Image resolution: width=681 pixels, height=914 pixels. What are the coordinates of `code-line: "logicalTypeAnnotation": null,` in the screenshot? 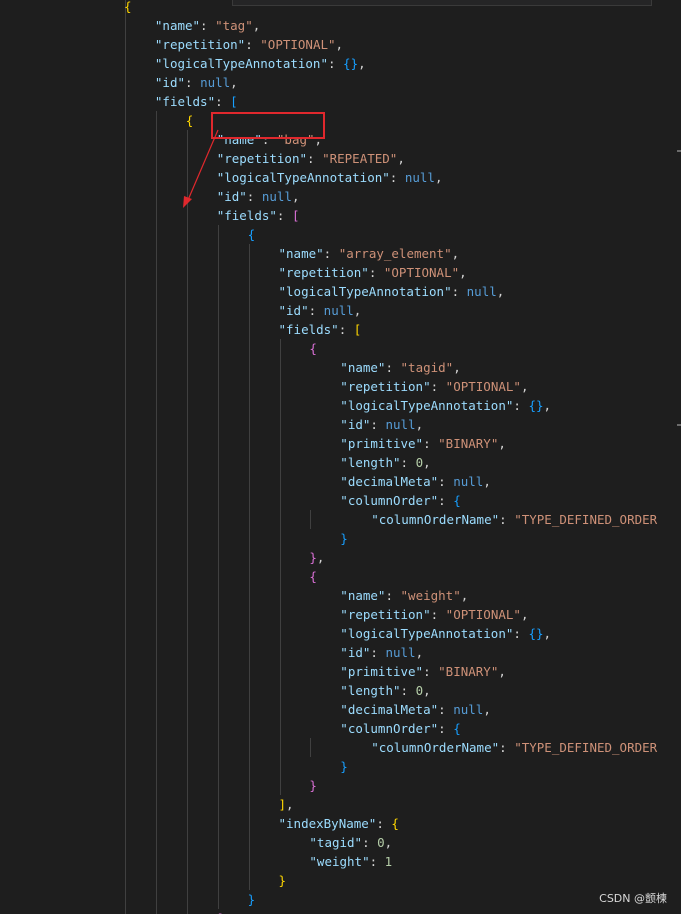 It's located at (392, 291).